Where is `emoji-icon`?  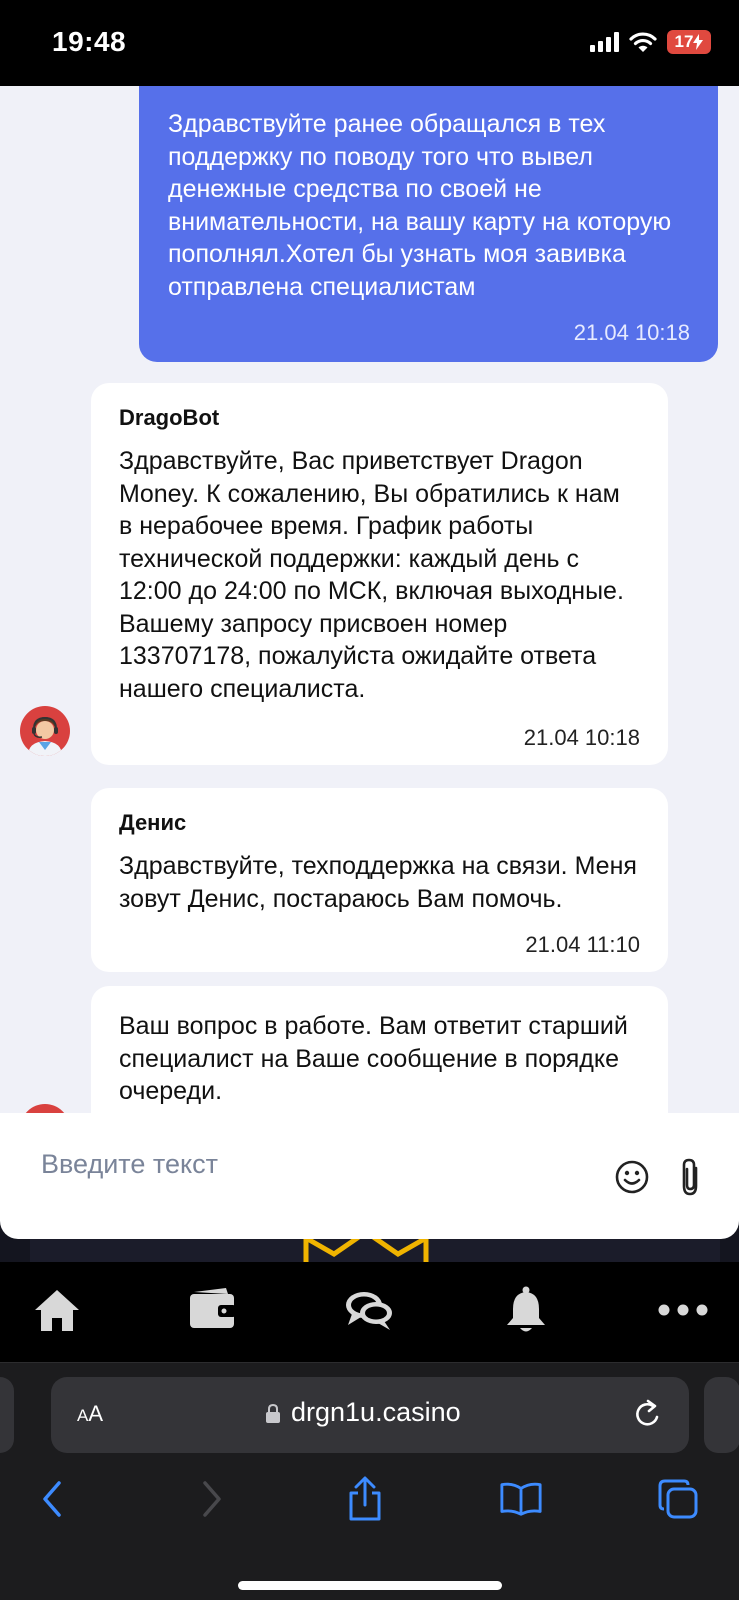 emoji-icon is located at coordinates (632, 1177).